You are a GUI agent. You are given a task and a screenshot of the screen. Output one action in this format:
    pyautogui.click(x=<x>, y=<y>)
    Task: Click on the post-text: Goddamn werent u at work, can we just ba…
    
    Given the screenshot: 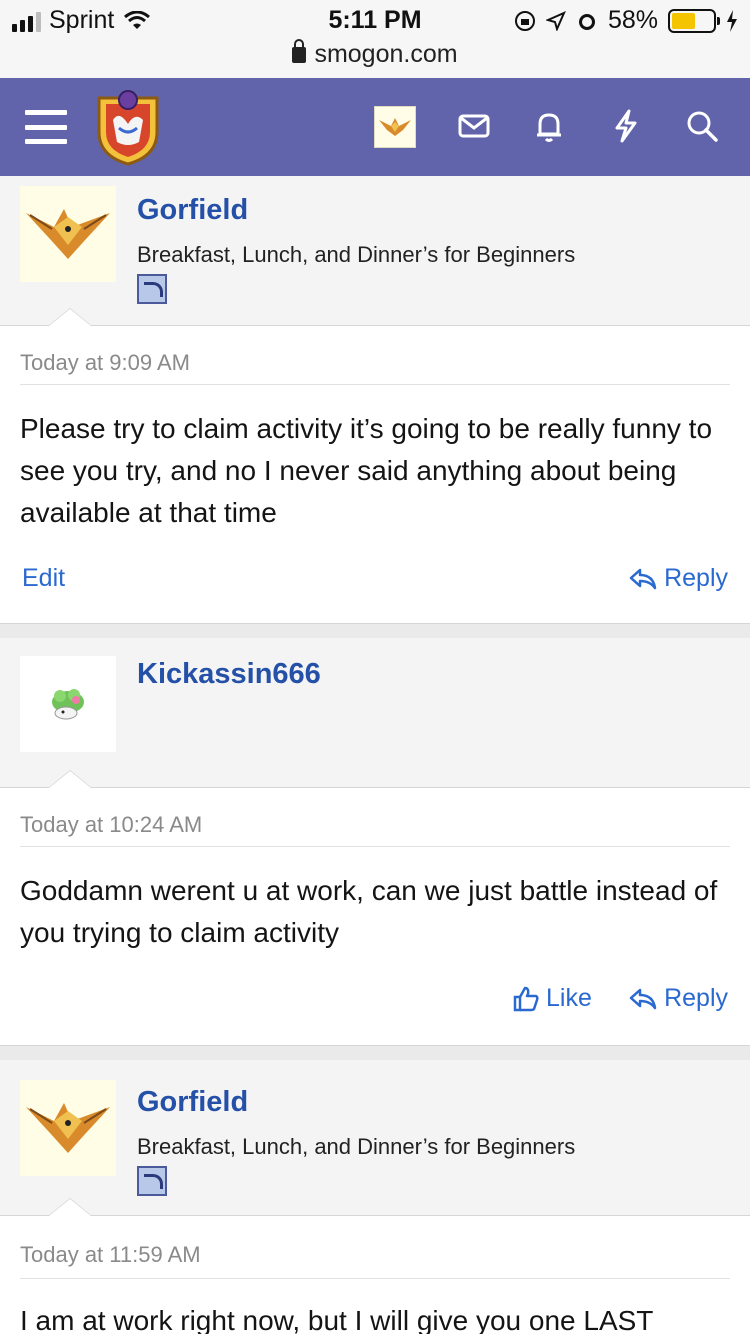 What is the action you would take?
    pyautogui.click(x=369, y=911)
    